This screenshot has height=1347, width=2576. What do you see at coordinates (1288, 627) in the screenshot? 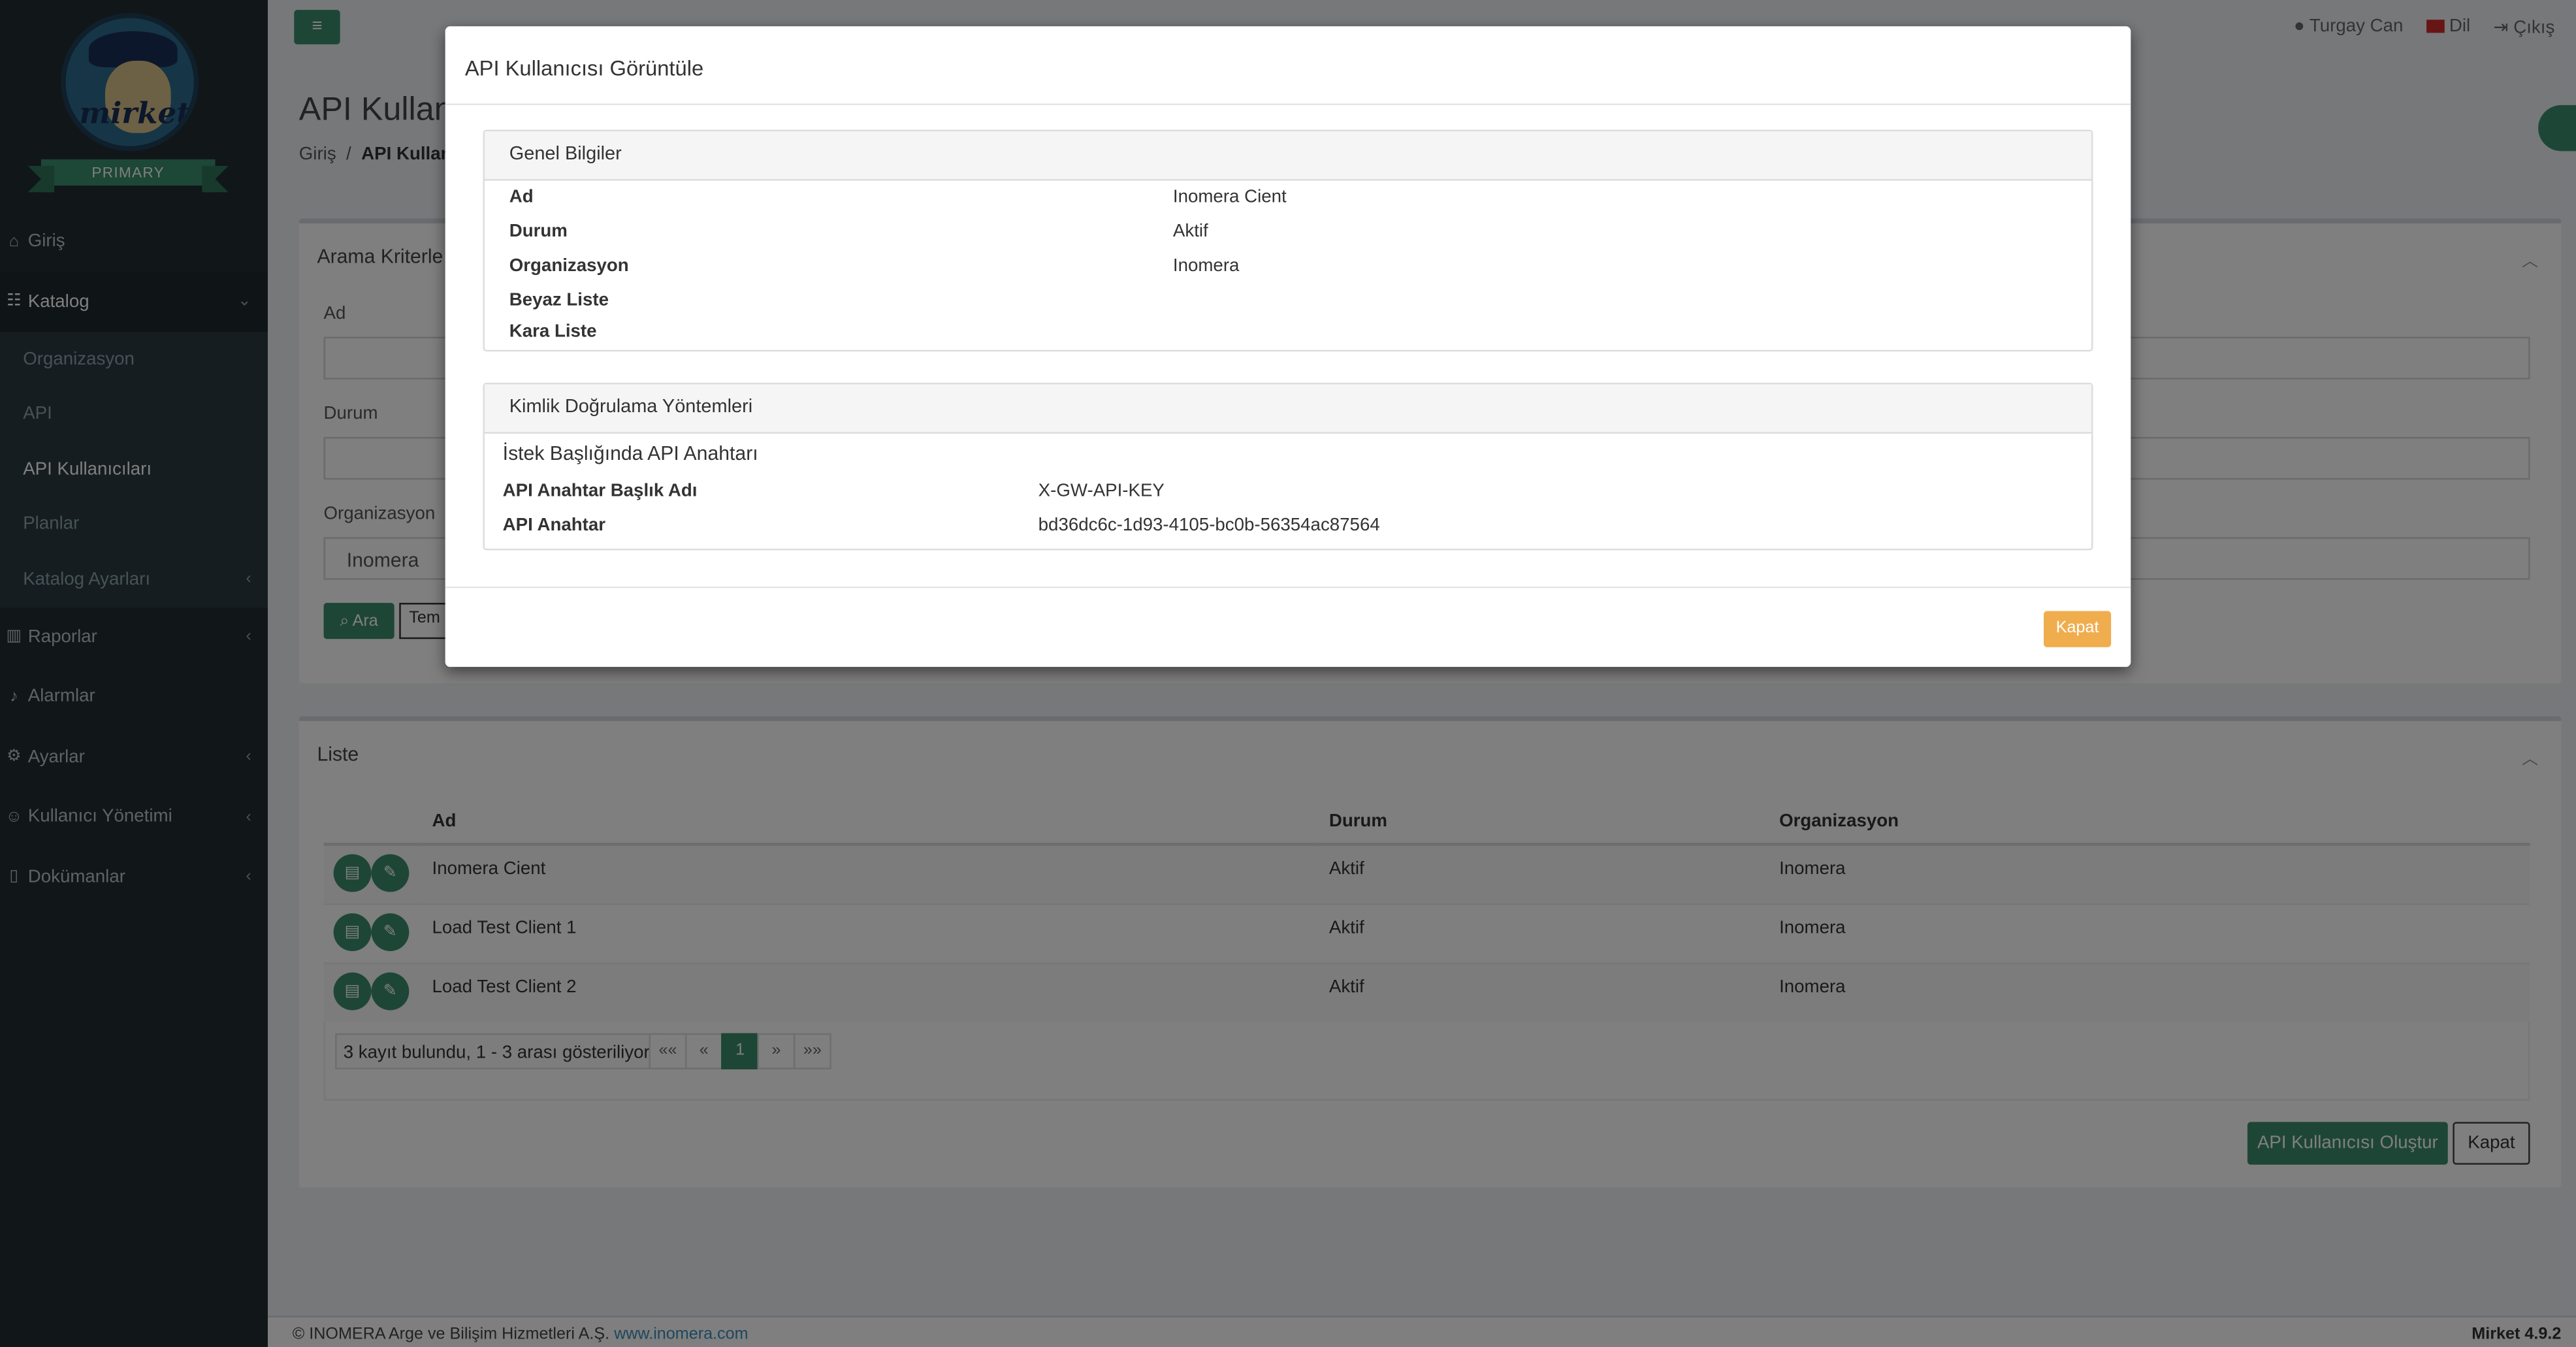
I see `modal-footer: Kapat` at bounding box center [1288, 627].